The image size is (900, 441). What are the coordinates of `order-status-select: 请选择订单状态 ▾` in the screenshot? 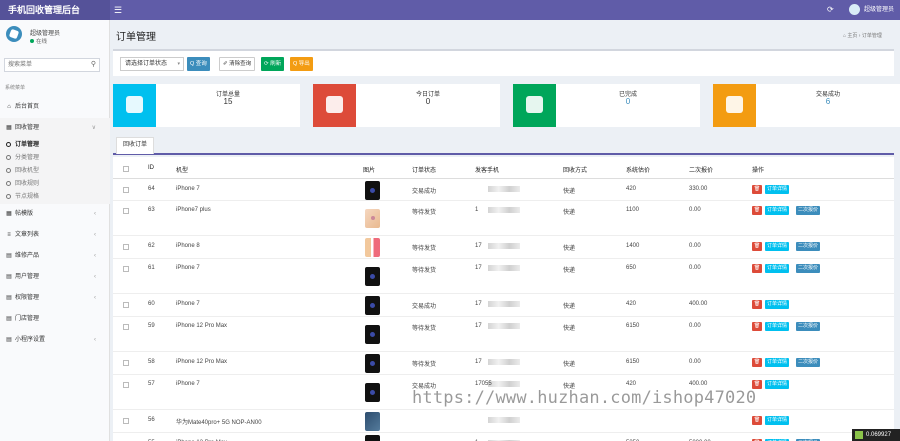 It's located at (152, 64).